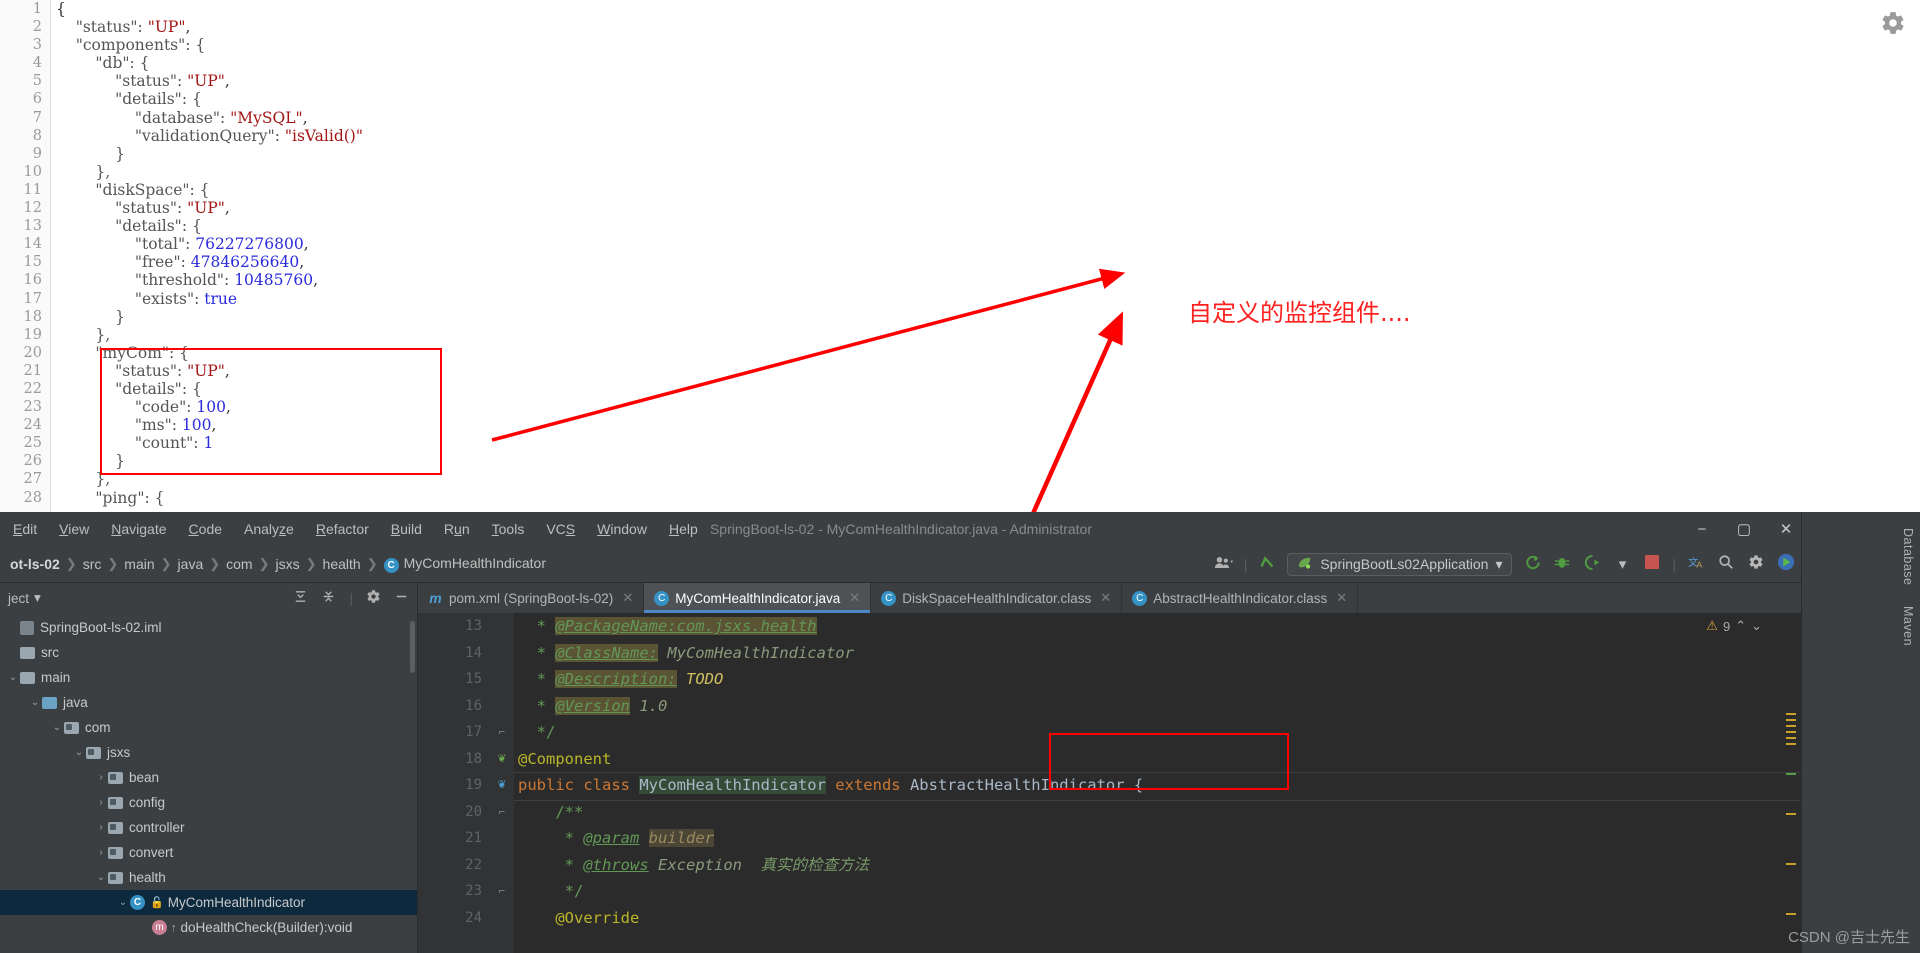  I want to click on stop-icon, so click(1652, 564).